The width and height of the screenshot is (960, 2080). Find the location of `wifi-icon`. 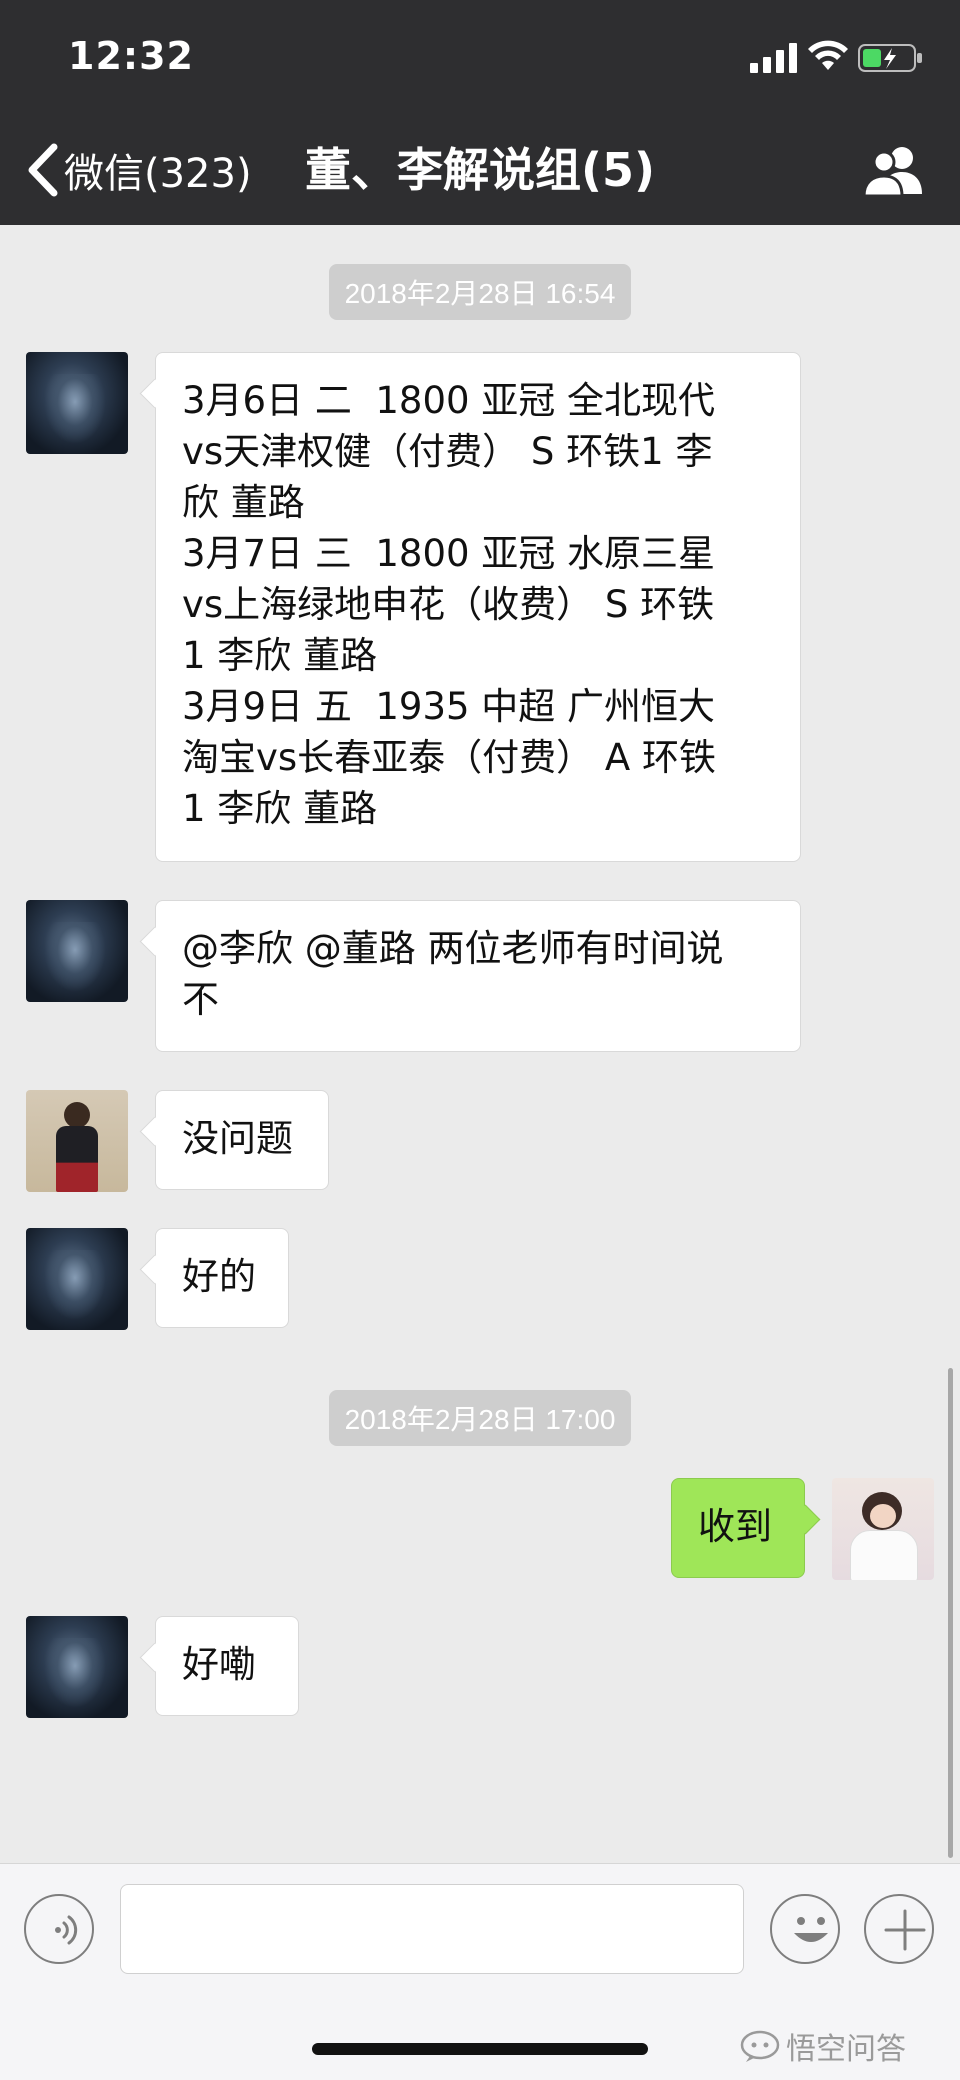

wifi-icon is located at coordinates (828, 55).